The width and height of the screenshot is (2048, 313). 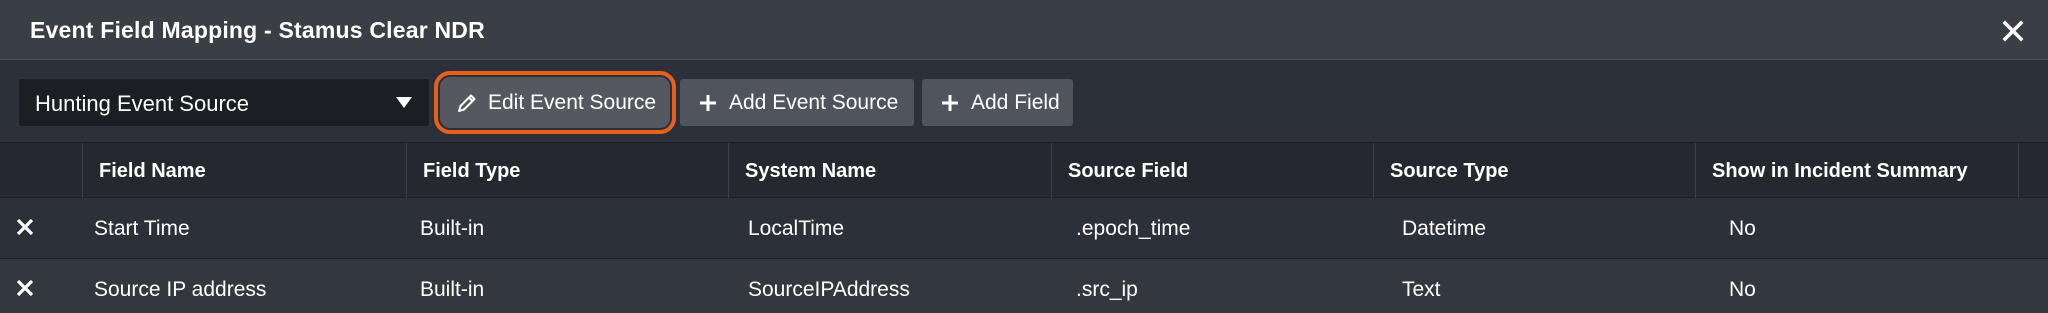 What do you see at coordinates (1133, 228) in the screenshot?
I see `cell-source-field: .epoch_time` at bounding box center [1133, 228].